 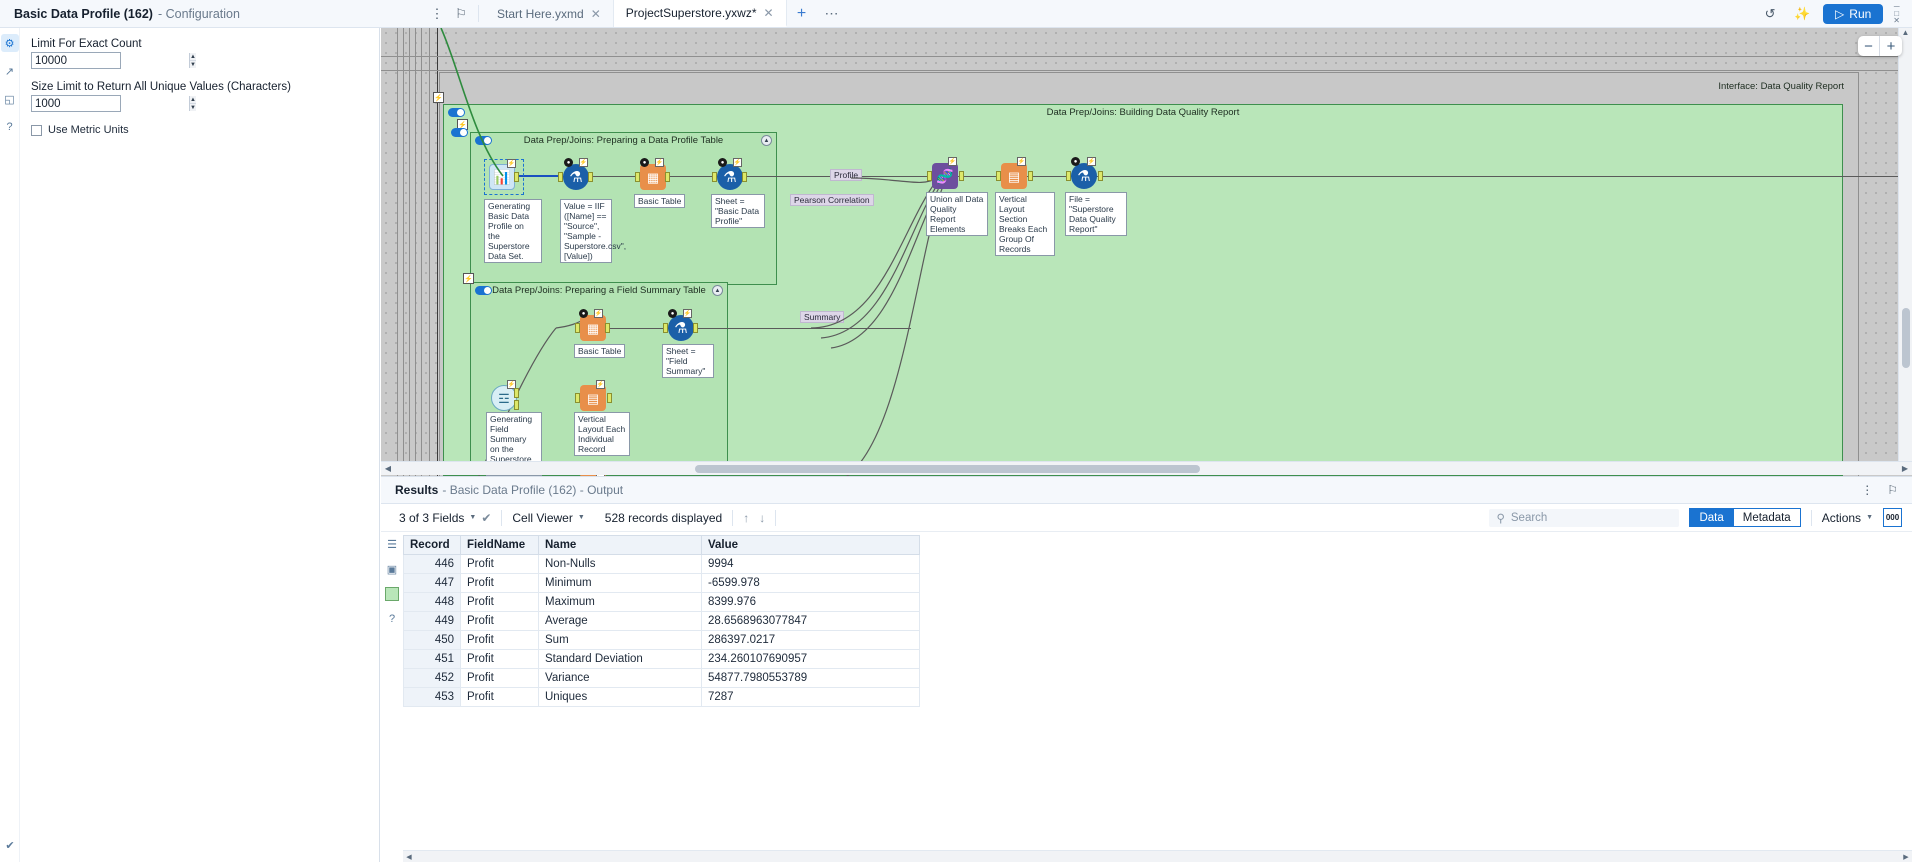 I want to click on cell-value: -6599.978, so click(x=810, y=583).